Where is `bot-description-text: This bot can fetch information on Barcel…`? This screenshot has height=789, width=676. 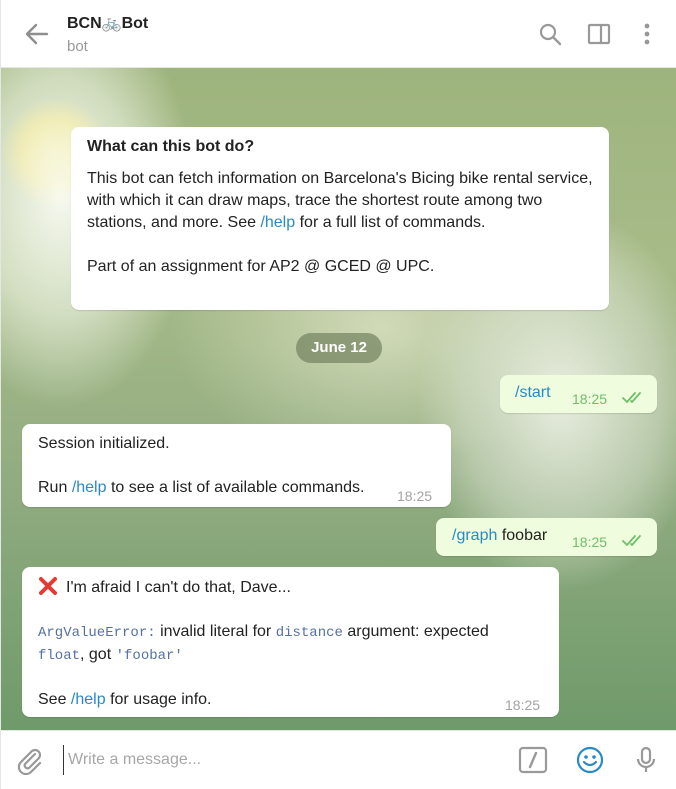
bot-description-text: This bot can fetch information on Barcel… is located at coordinates (340, 200).